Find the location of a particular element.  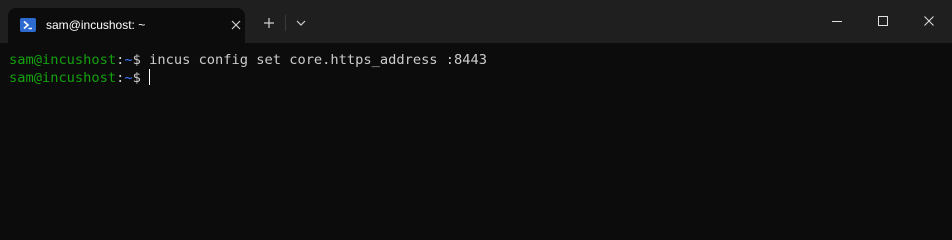

close-window-button is located at coordinates (929, 21).